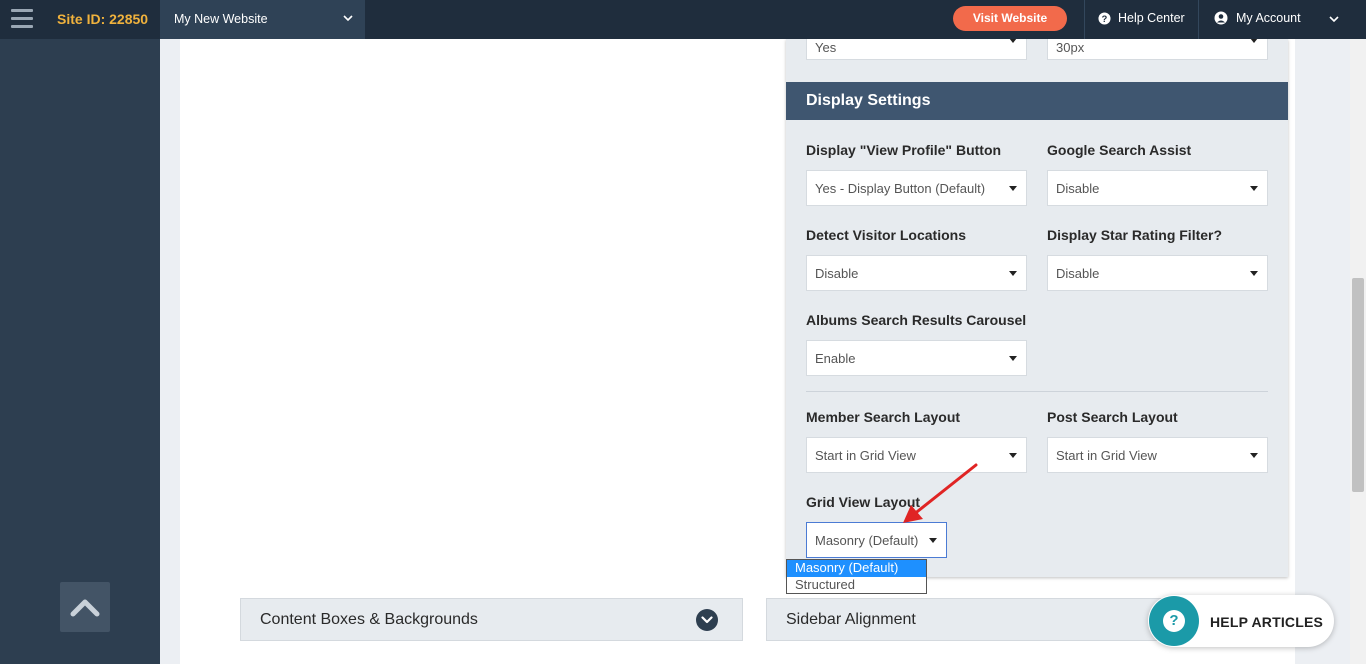 The height and width of the screenshot is (664, 1366). What do you see at coordinates (867, 540) in the screenshot?
I see `select-value: Masonry (Default)` at bounding box center [867, 540].